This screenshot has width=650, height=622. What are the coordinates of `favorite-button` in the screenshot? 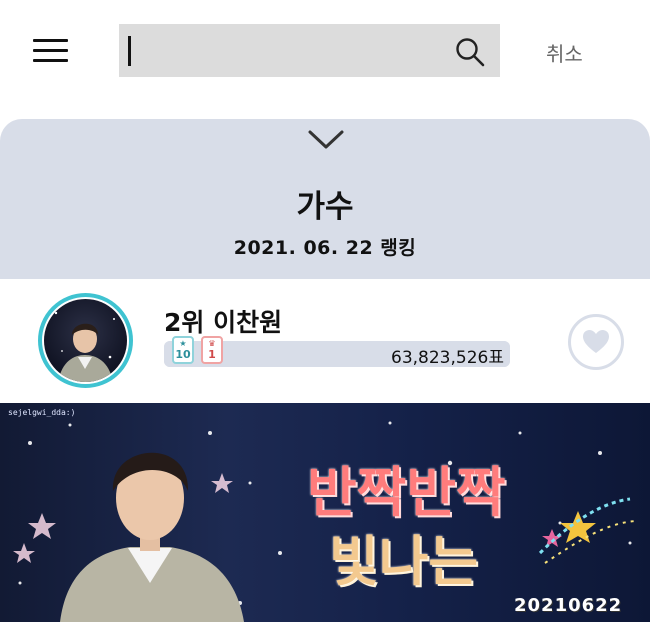 It's located at (596, 342).